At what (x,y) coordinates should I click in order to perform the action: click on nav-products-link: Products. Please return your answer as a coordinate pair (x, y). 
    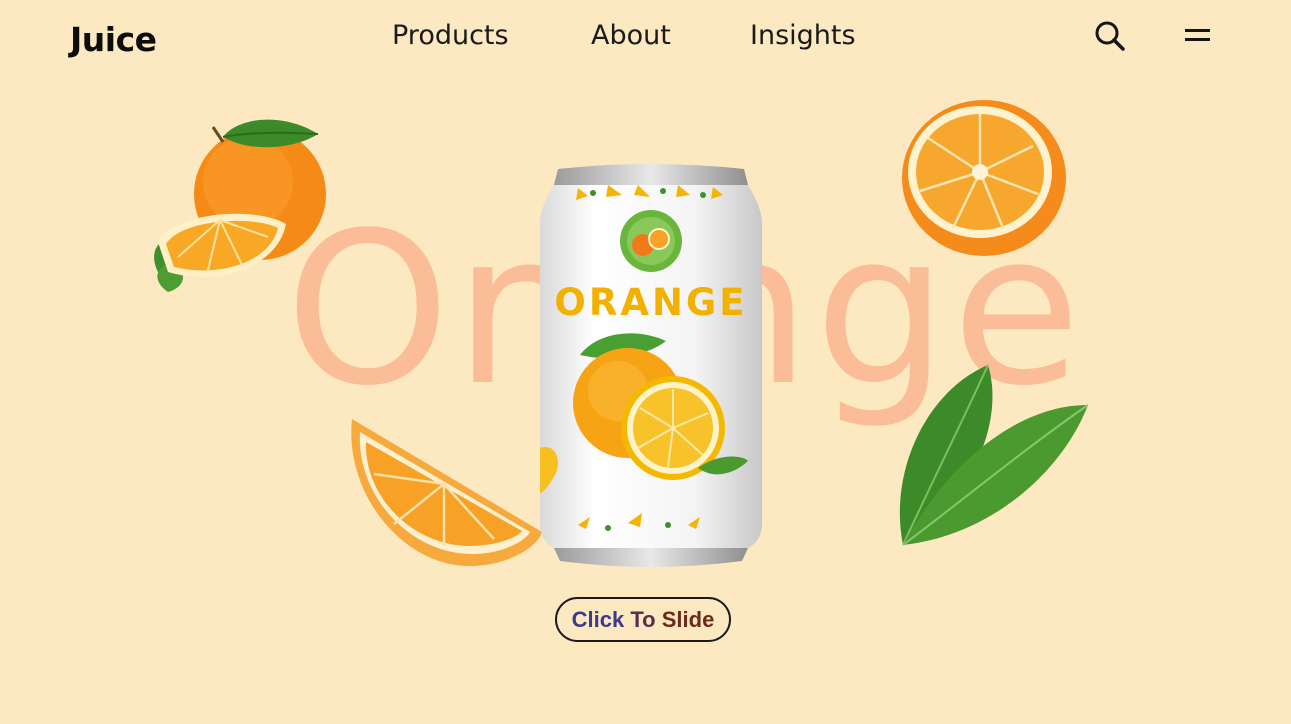
    Looking at the image, I should click on (450, 35).